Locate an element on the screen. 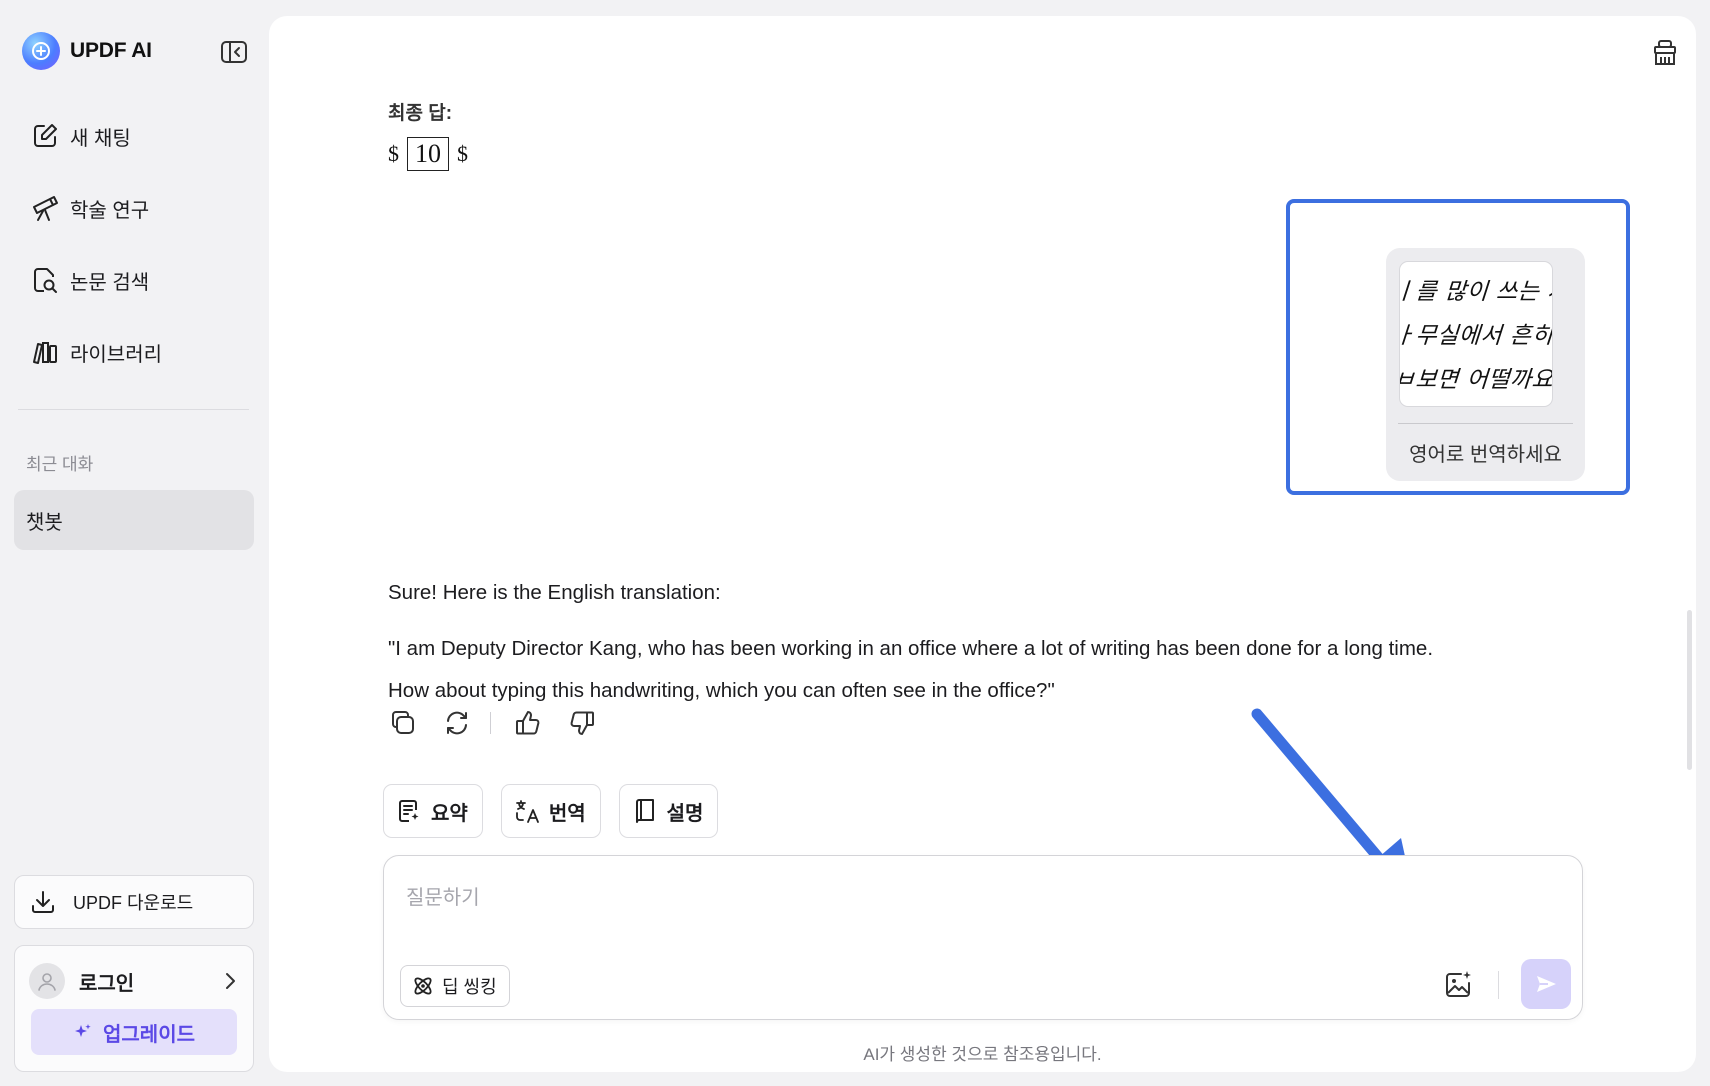  recent-conversation-item: 챗봇 is located at coordinates (134, 520).